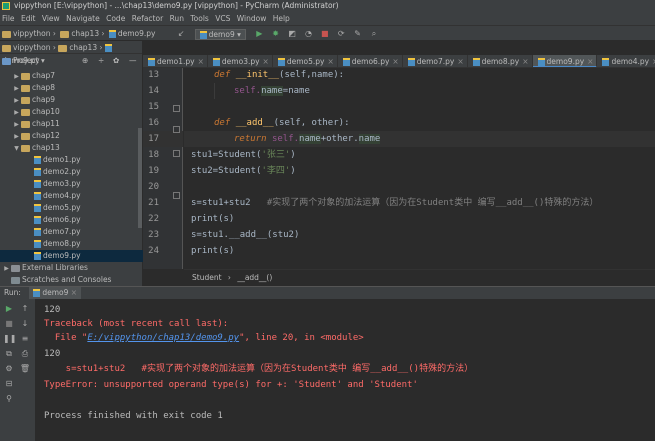  Describe the element at coordinates (630, 61) in the screenshot. I see `tab-label: demo4.py` at that location.